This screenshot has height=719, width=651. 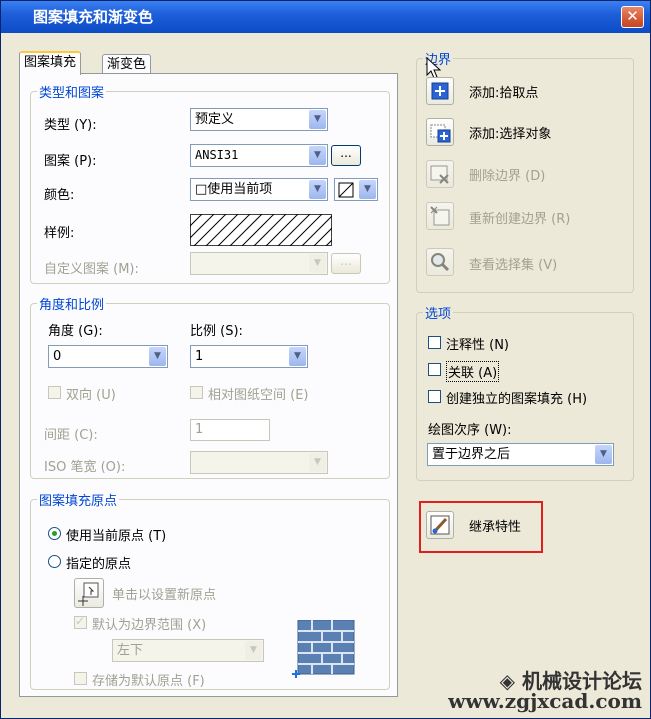 What do you see at coordinates (471, 454) in the screenshot?
I see `draw-order-value: 置于边界之后` at bounding box center [471, 454].